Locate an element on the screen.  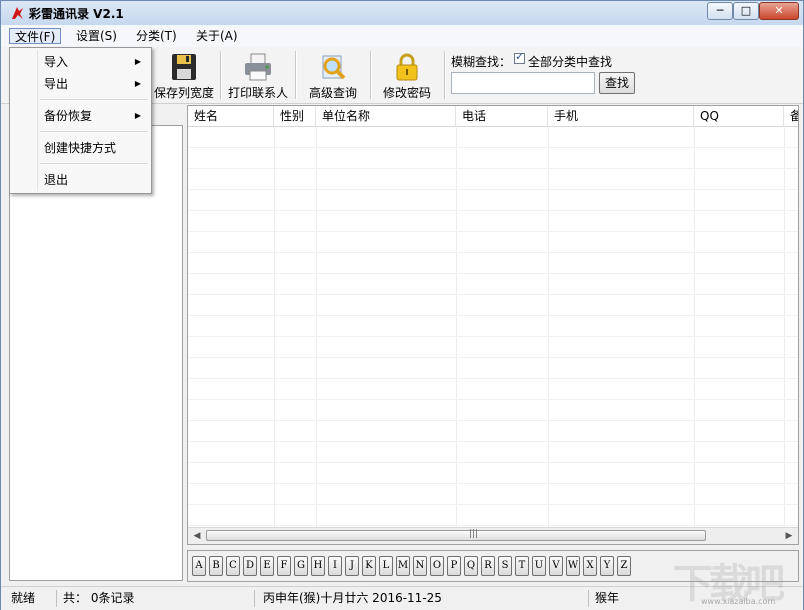
horizontal-scrollbar: ◀ ||| ▶ is located at coordinates (493, 535).